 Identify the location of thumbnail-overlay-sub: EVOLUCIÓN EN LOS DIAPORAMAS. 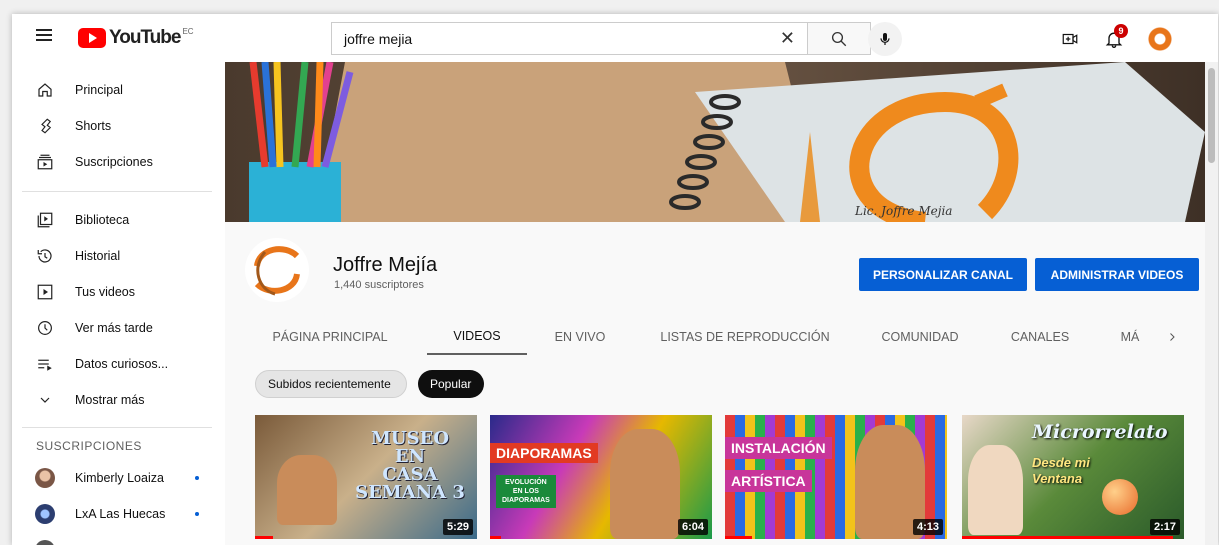
(526, 491).